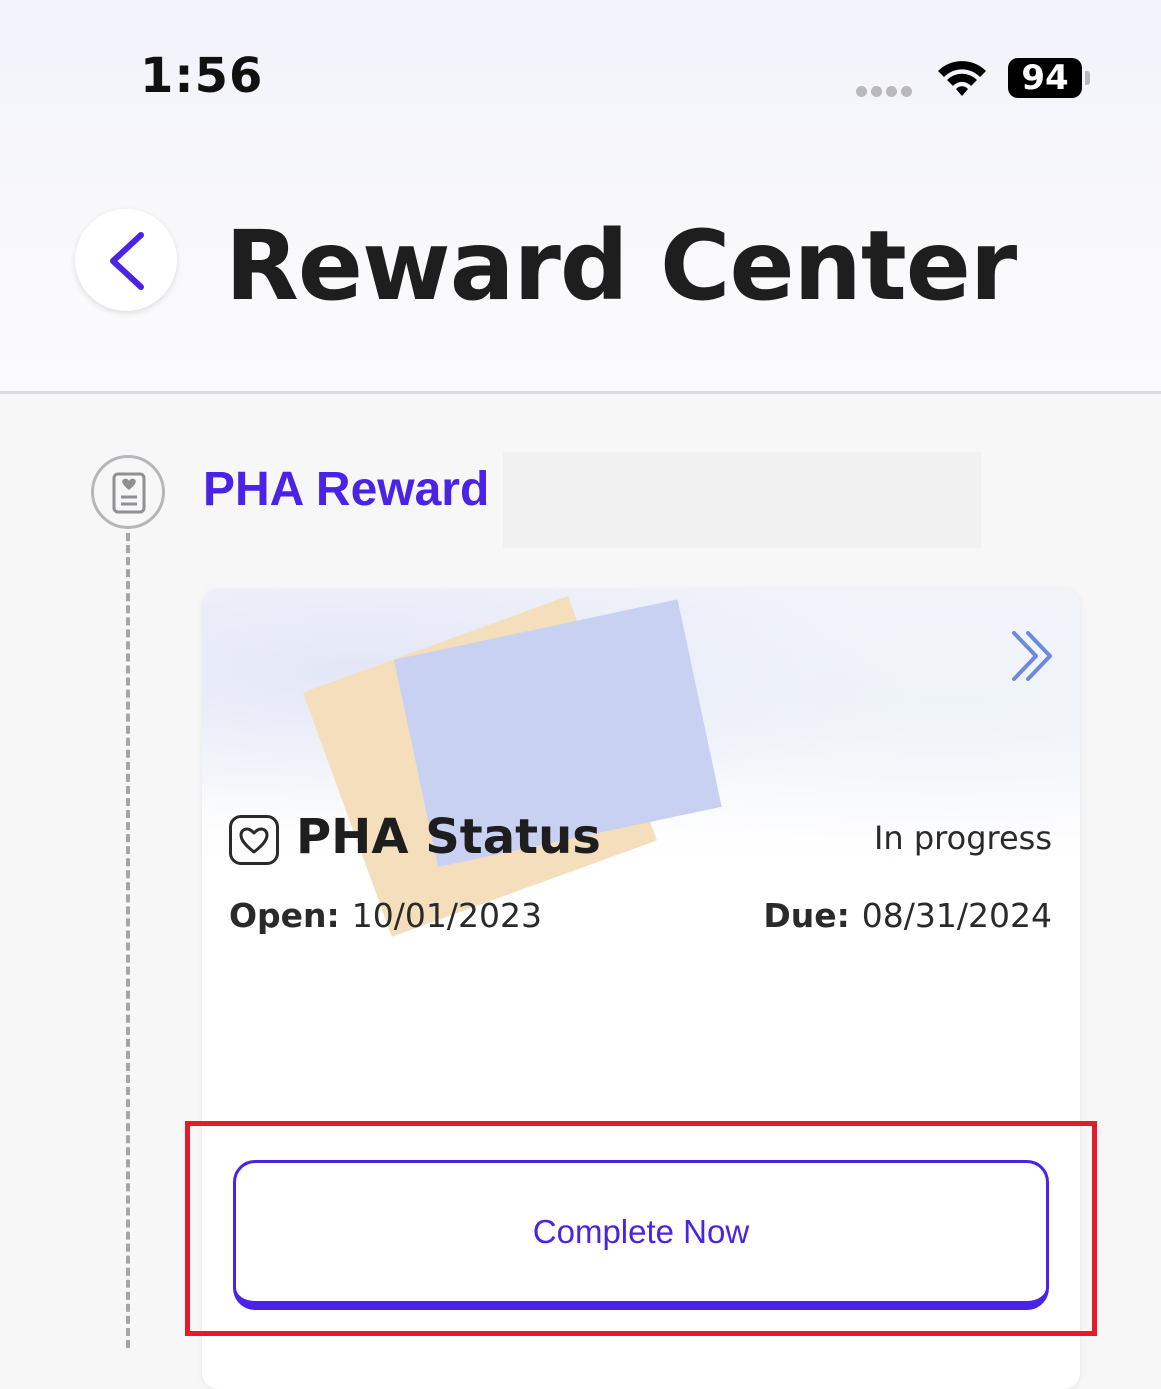  I want to click on timeline-connector, so click(128, 940).